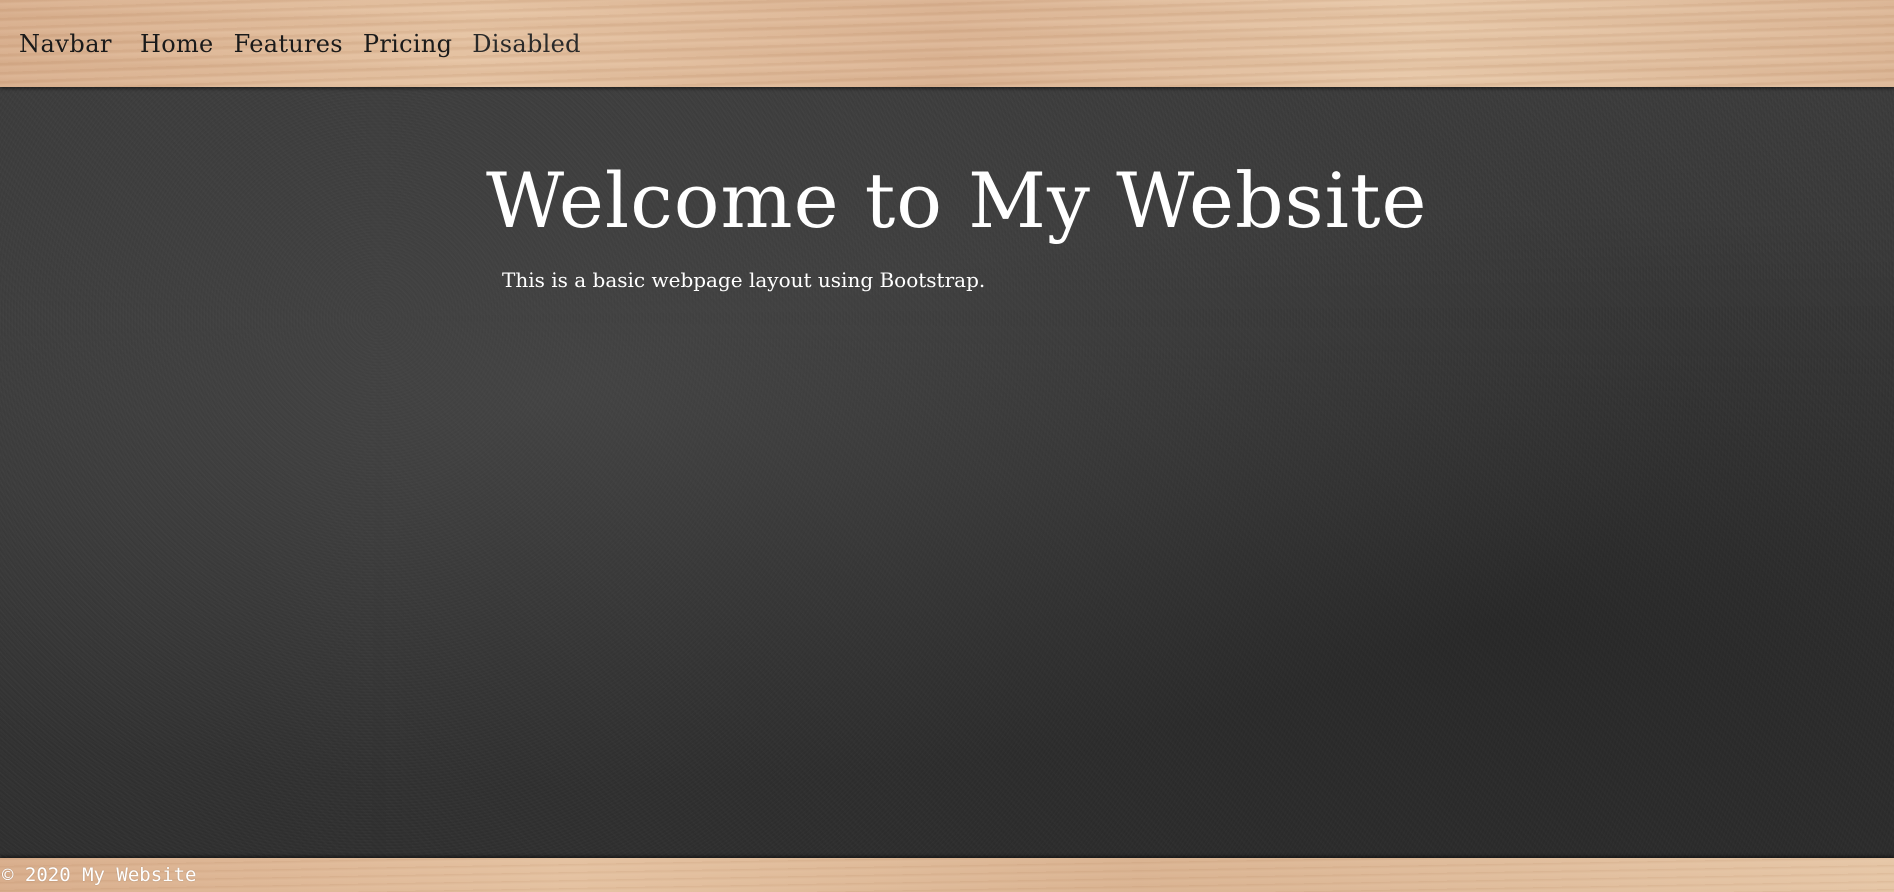 The height and width of the screenshot is (892, 1894). What do you see at coordinates (526, 43) in the screenshot?
I see `nav-link-disabled: Disabled` at bounding box center [526, 43].